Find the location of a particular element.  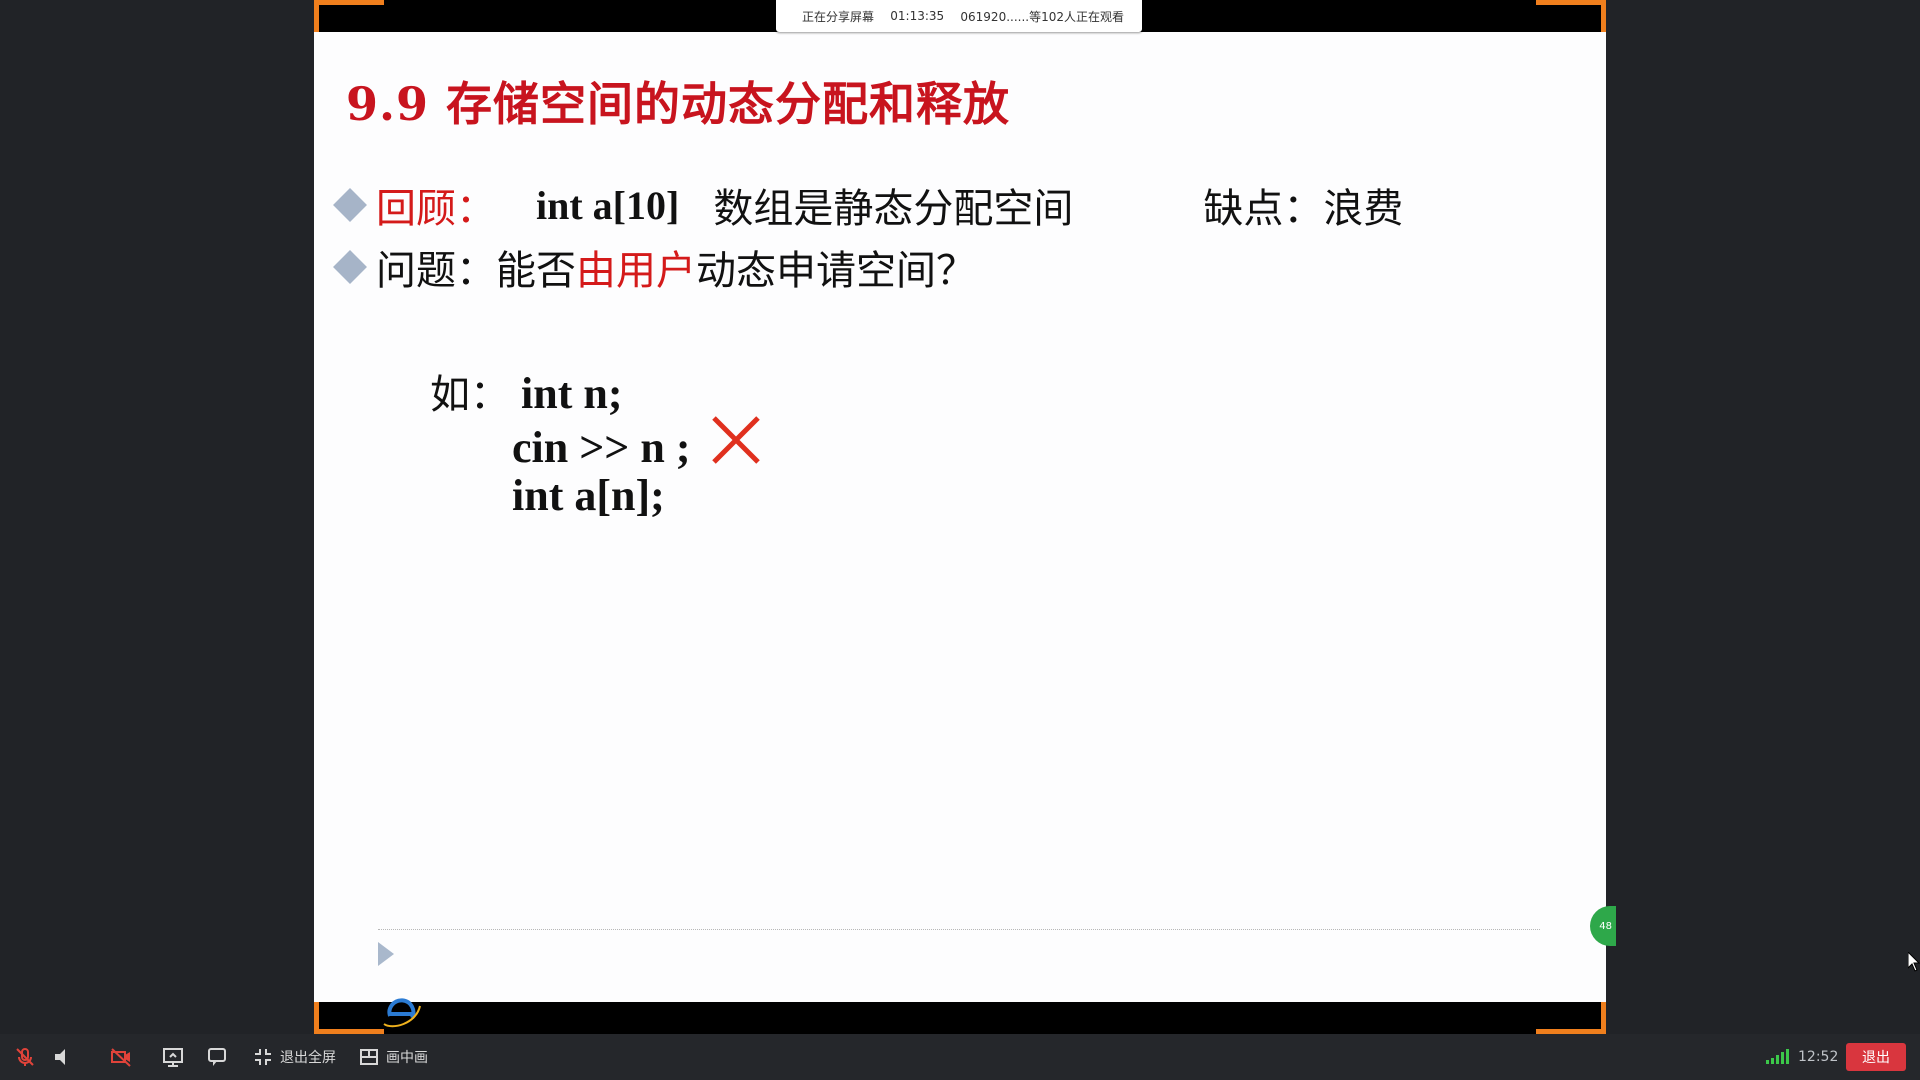

bullet-question: 问题：能否 由用户 动态申请空间？ is located at coordinates (653, 267).